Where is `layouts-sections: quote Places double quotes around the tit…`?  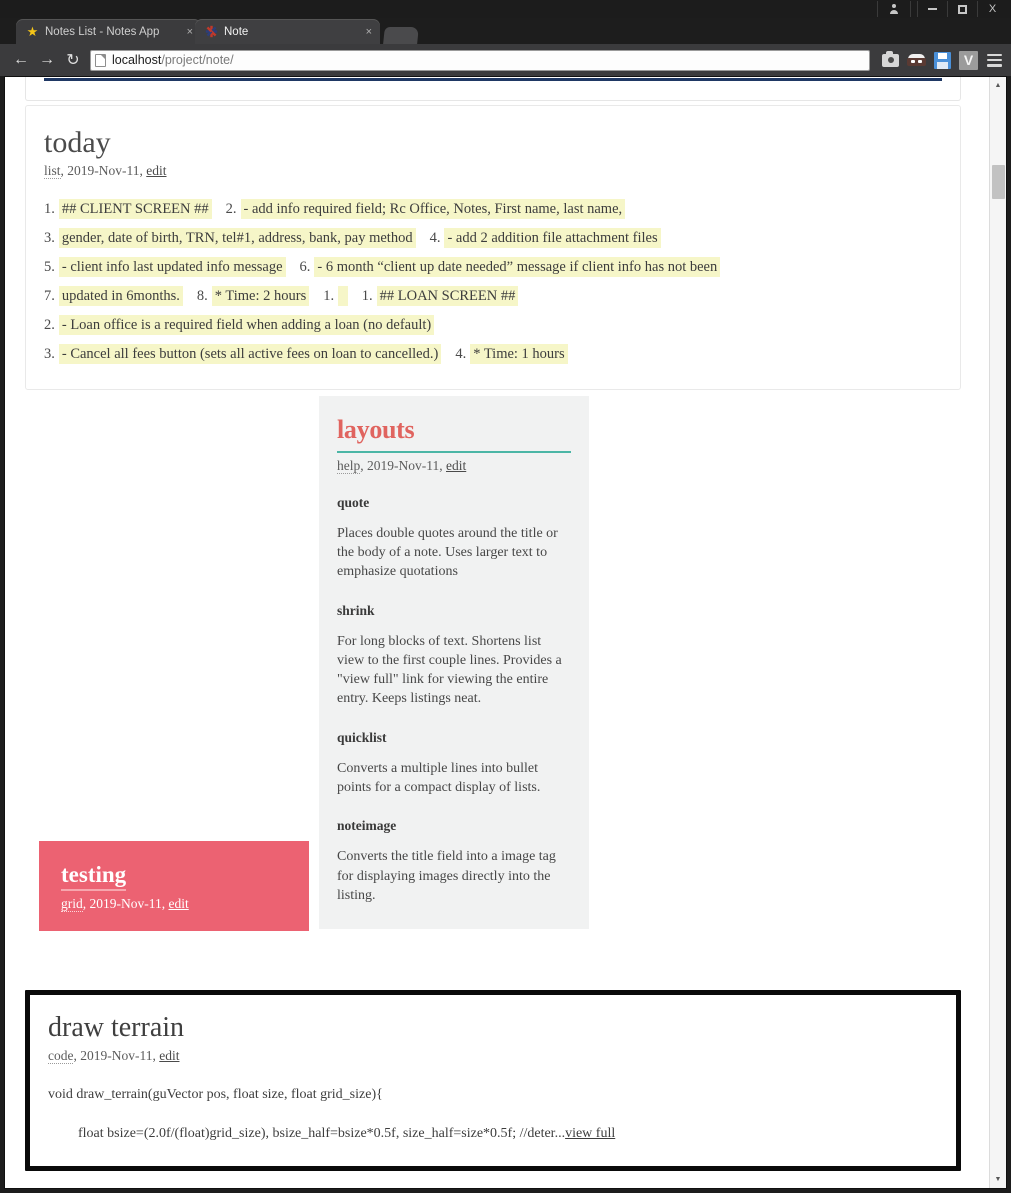
layouts-sections: quote Places double quotes around the tit… is located at coordinates (454, 700).